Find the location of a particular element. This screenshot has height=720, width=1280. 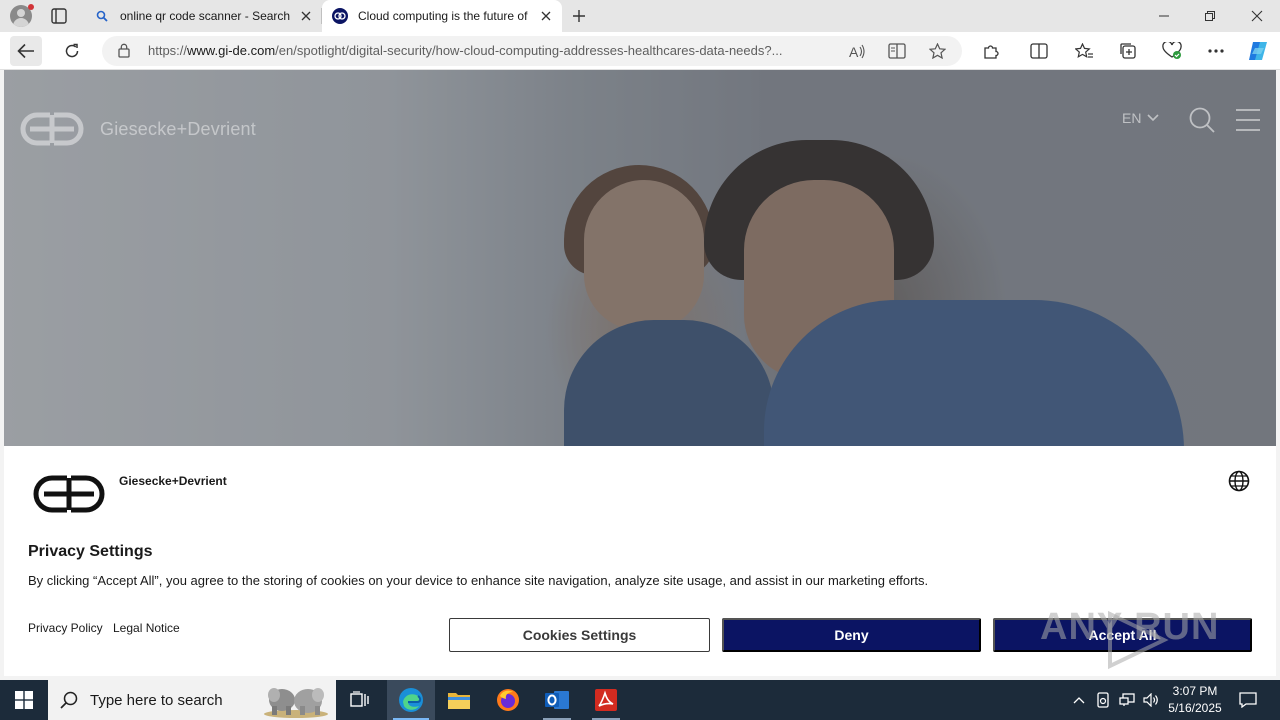

taskbar-search-box: Type here to search is located at coordinates (192, 700).